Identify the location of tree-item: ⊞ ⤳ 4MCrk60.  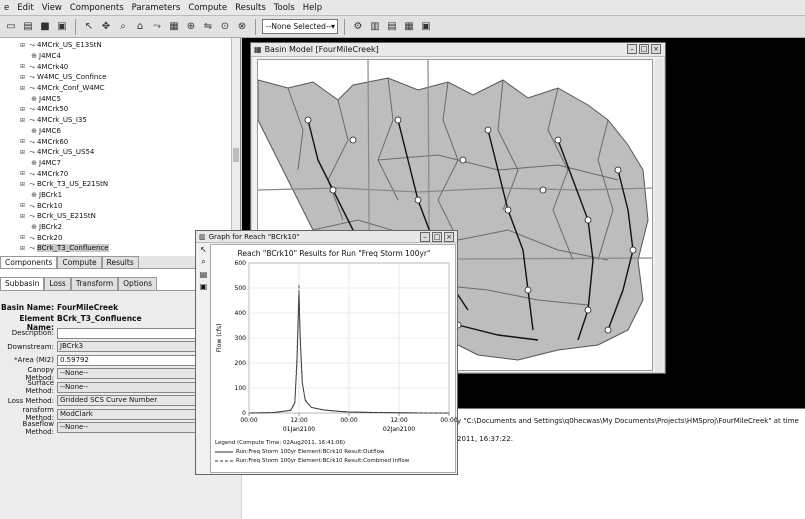
(116, 141).